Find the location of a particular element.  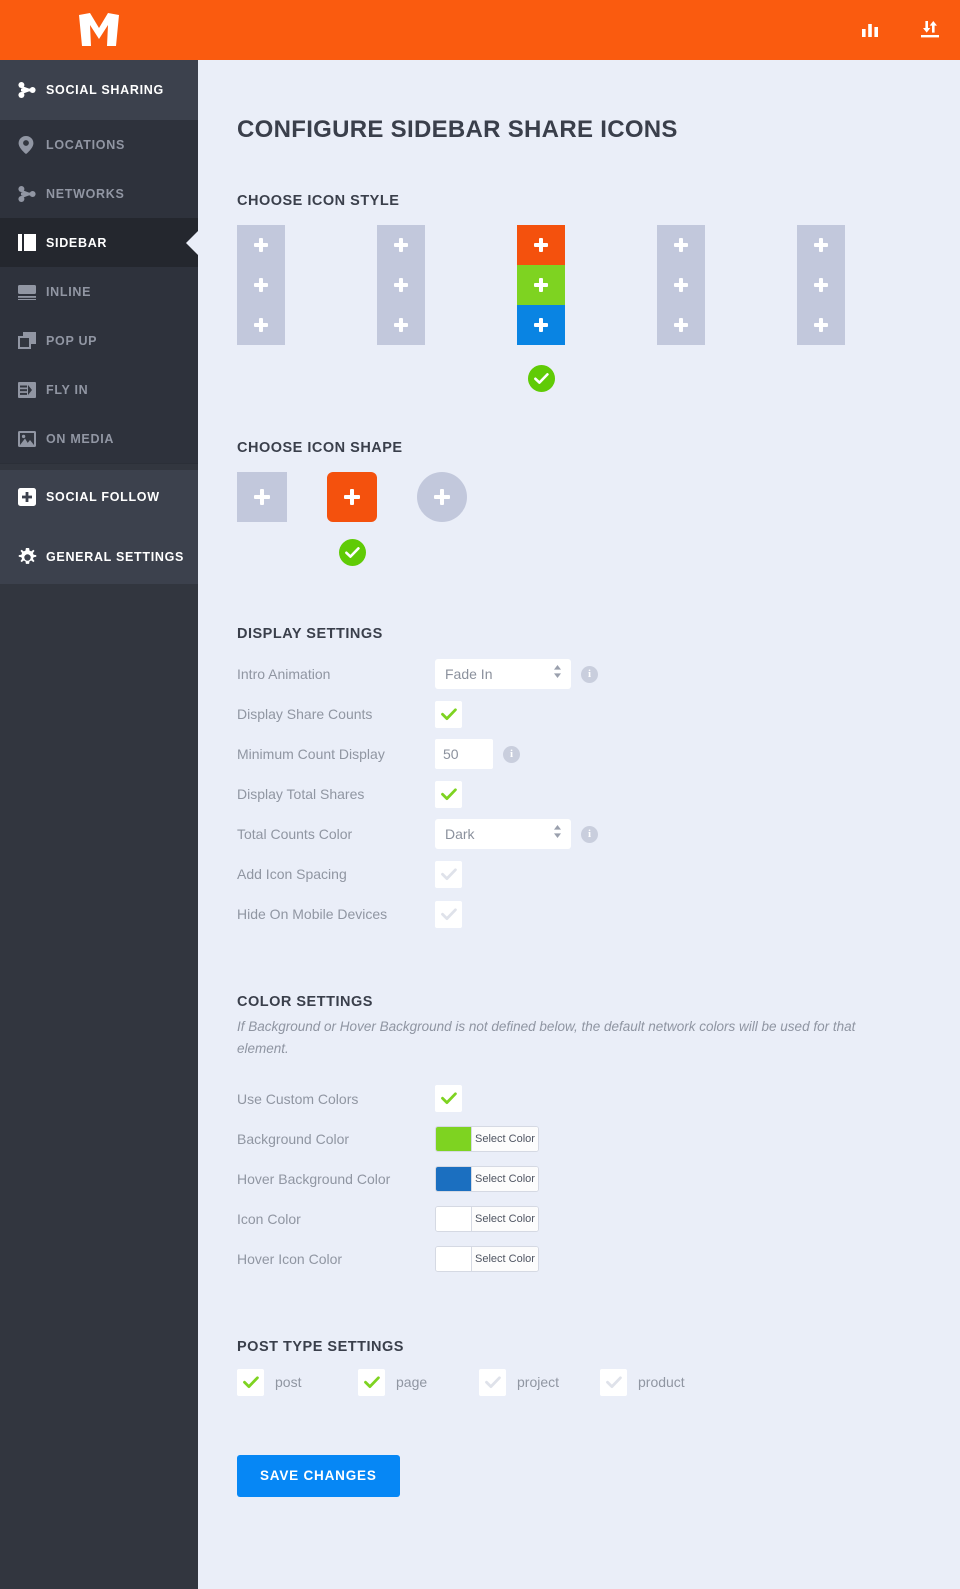

sidebar-item-social-follow: SOCIAL FOLLOW is located at coordinates (99, 497).